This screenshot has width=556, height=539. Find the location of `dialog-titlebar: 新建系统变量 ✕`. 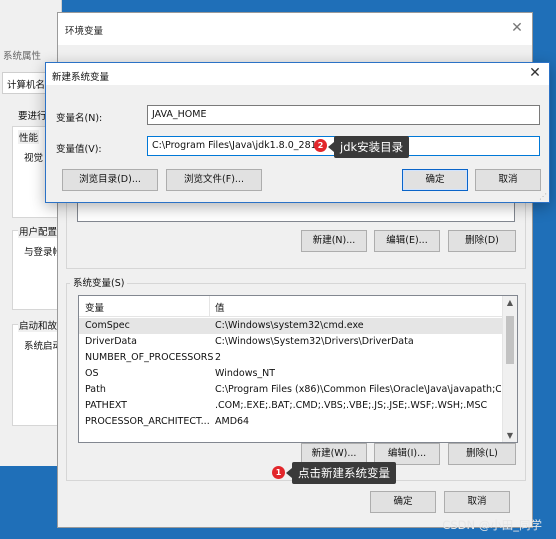

dialog-titlebar: 新建系统变量 ✕ is located at coordinates (297, 74).